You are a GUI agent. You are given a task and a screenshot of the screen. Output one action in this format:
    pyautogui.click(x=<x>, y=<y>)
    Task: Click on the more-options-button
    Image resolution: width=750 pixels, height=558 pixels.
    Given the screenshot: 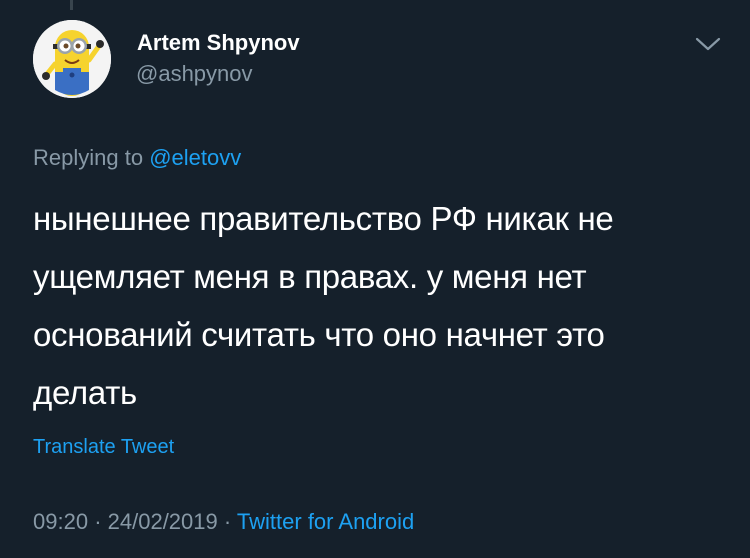 What is the action you would take?
    pyautogui.click(x=708, y=44)
    